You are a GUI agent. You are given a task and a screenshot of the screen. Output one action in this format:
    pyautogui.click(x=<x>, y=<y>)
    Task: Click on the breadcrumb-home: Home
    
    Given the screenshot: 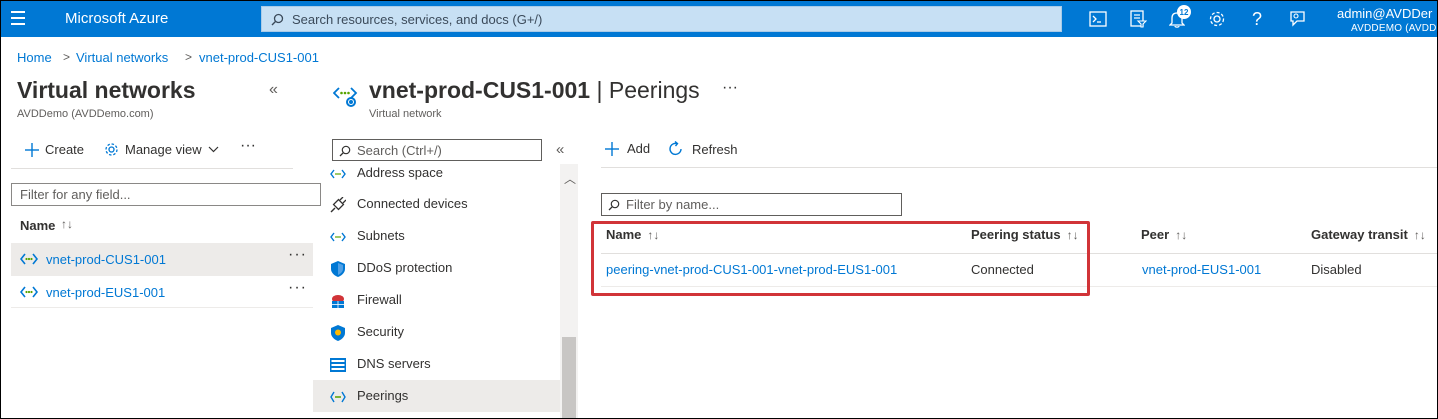 What is the action you would take?
    pyautogui.click(x=34, y=57)
    